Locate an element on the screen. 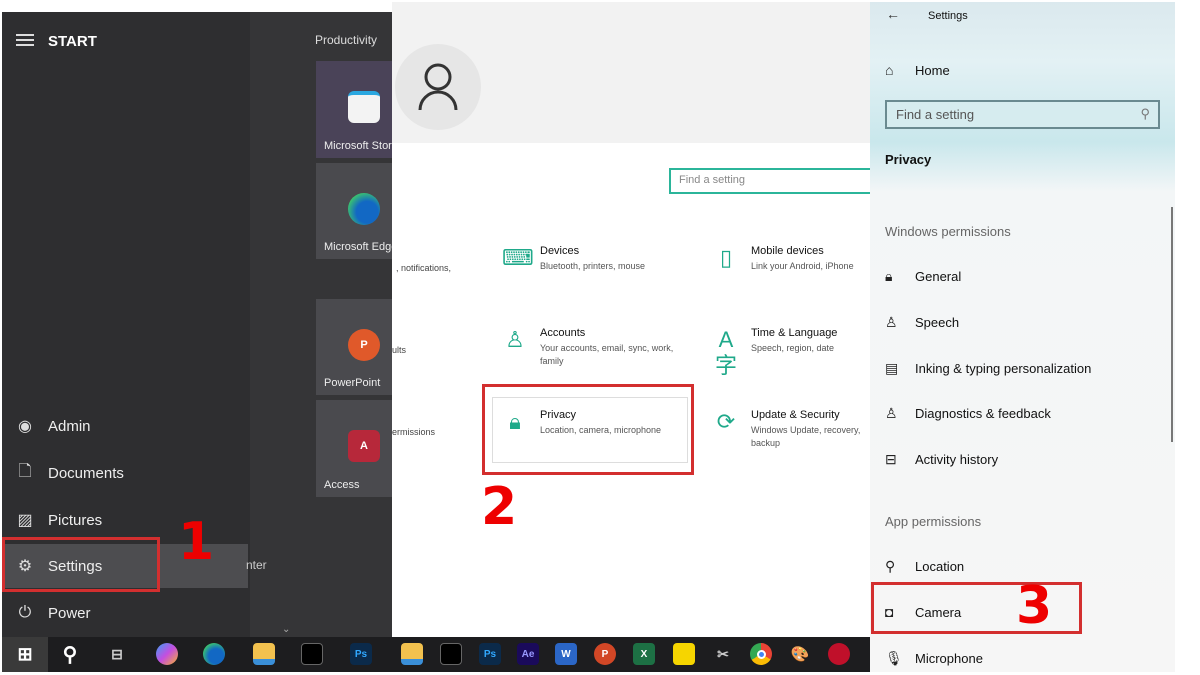 Image resolution: width=1200 pixels, height=675 pixels. nav-label: Speech is located at coordinates (937, 322).